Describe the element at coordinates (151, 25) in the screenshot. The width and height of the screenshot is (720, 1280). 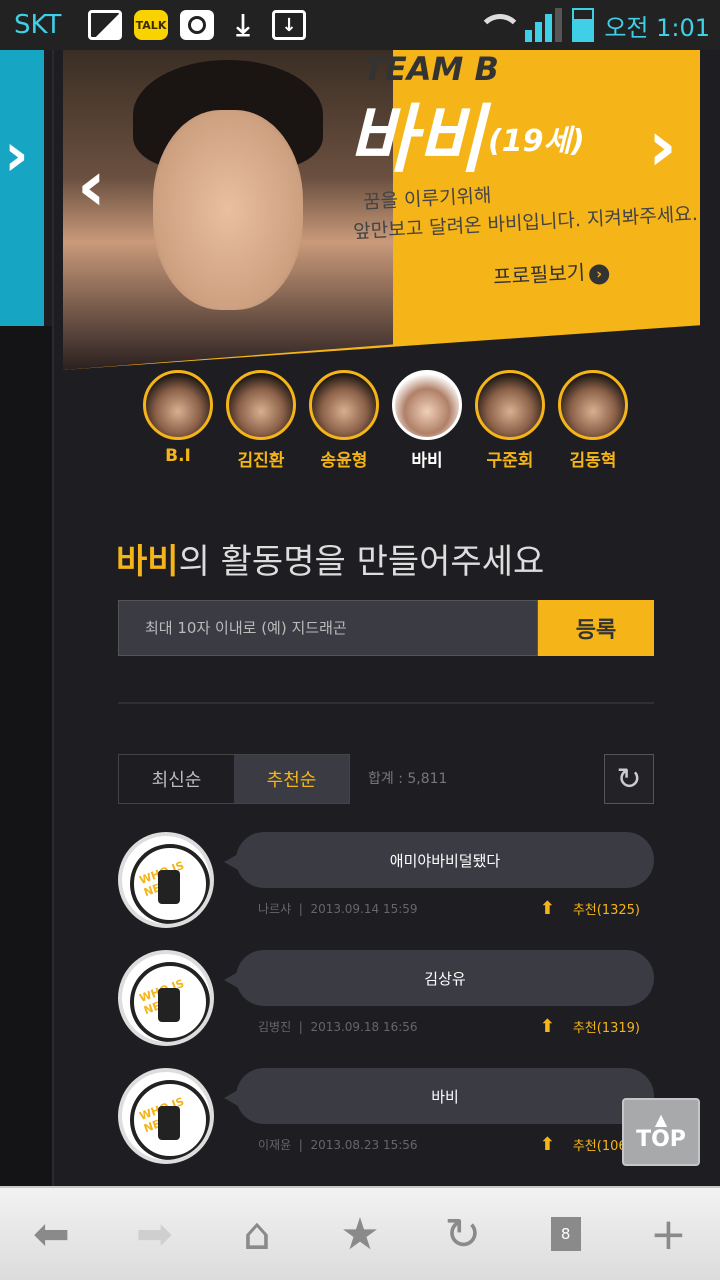
I see `kakaotalk-icon: TALK` at that location.